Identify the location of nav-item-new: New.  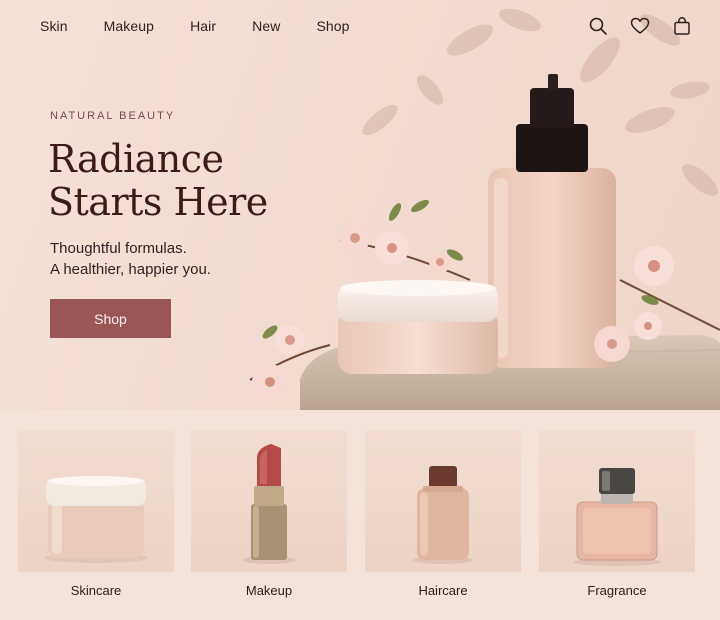
(266, 26).